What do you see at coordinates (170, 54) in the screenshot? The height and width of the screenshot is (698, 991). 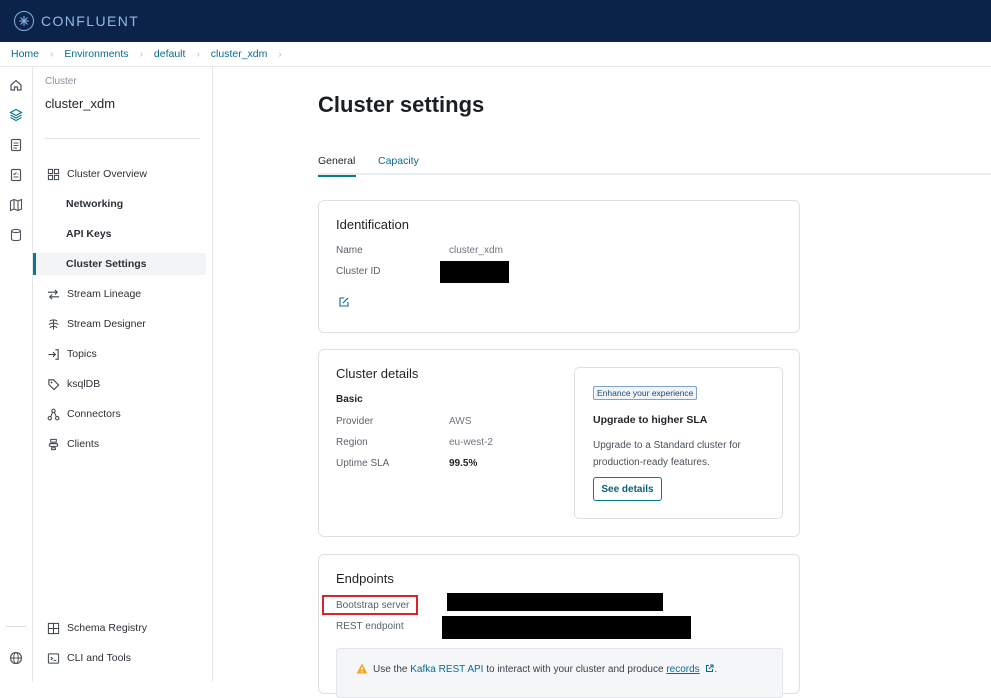 I see `breadcrumb-default: default` at bounding box center [170, 54].